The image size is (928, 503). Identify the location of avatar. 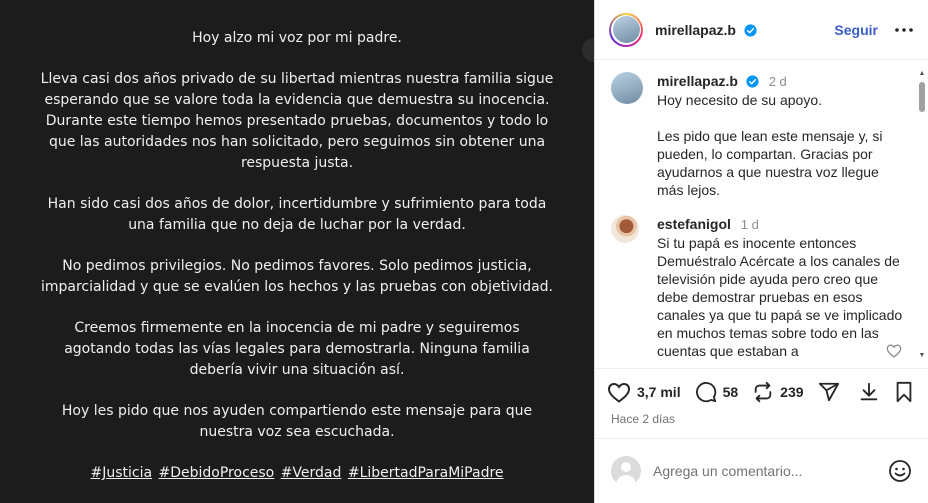
(626, 29).